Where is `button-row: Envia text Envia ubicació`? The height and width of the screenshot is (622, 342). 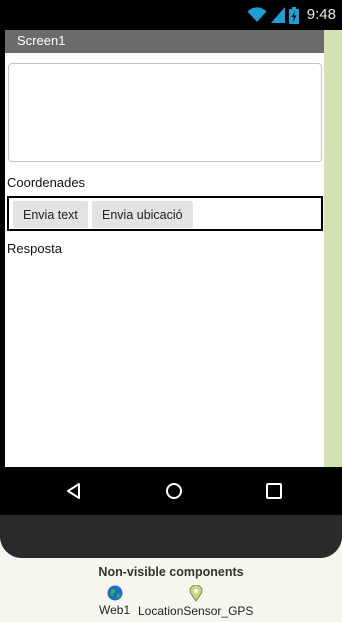
button-row: Envia text Envia ubicació is located at coordinates (165, 213).